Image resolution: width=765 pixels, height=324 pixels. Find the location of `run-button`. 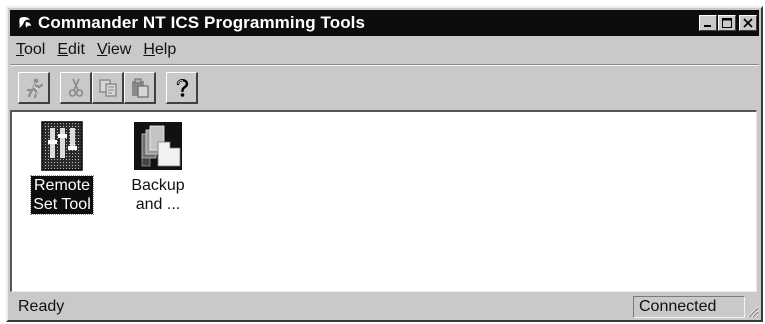

run-button is located at coordinates (34, 88).